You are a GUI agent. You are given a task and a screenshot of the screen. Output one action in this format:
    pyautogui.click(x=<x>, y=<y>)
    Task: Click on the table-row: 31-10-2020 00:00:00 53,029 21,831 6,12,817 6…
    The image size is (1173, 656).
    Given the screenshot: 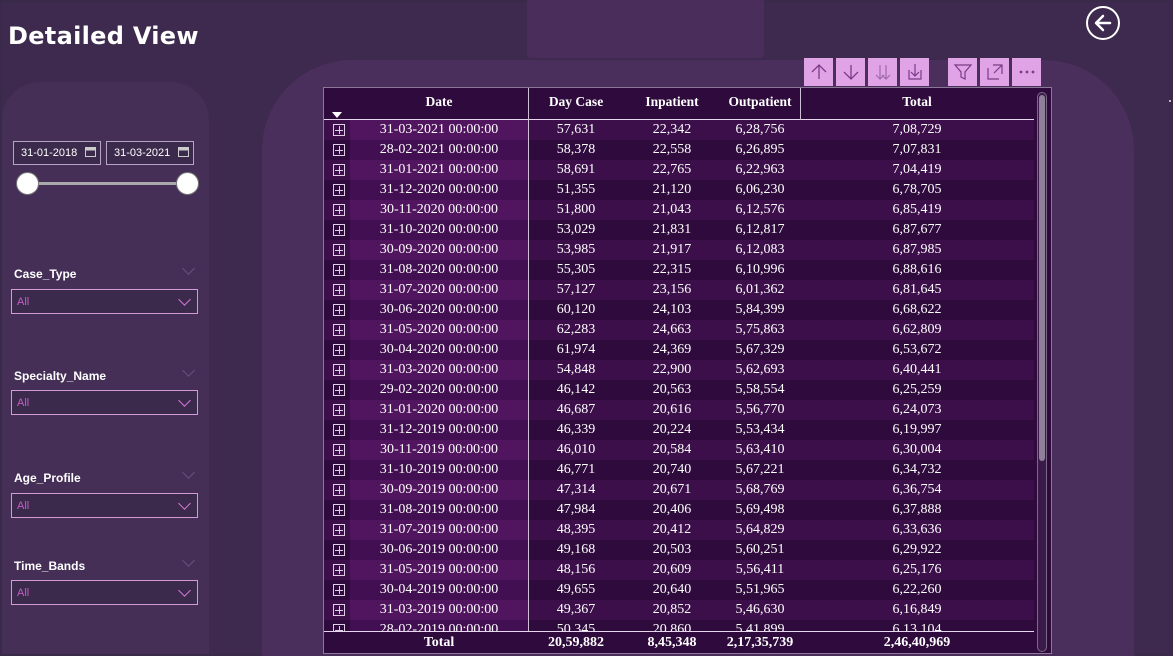 What is the action you would take?
    pyautogui.click(x=679, y=230)
    